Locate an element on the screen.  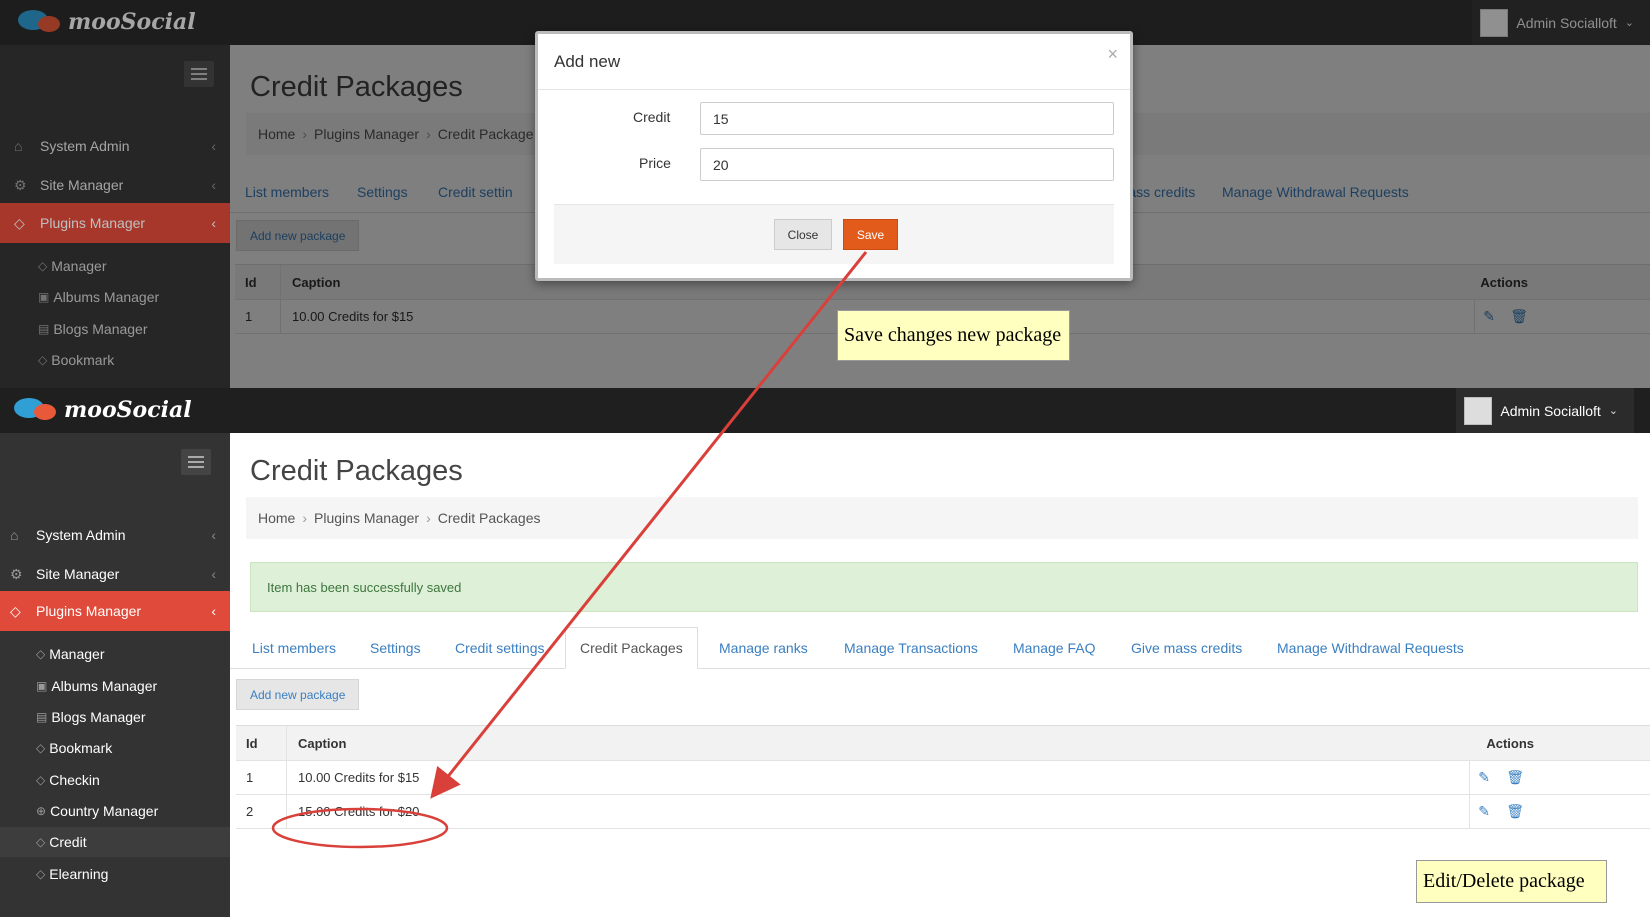
sidebar-subitem-label: Checkin is located at coordinates (74, 780).